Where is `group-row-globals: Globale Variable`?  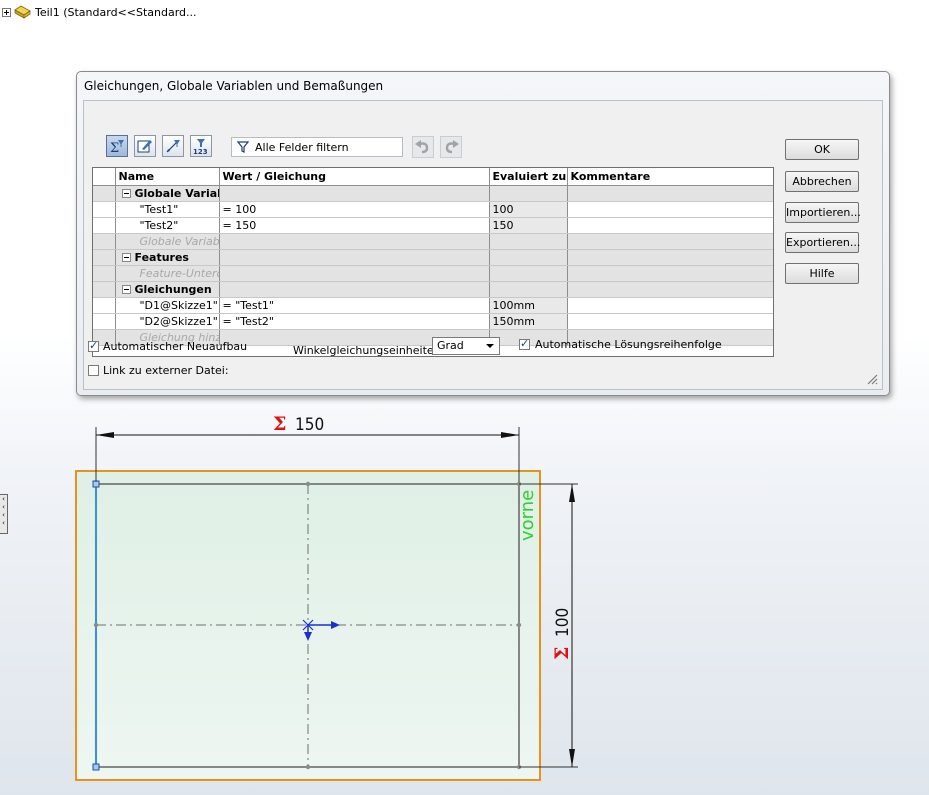
group-row-globals: Globale Variable is located at coordinates (433, 193).